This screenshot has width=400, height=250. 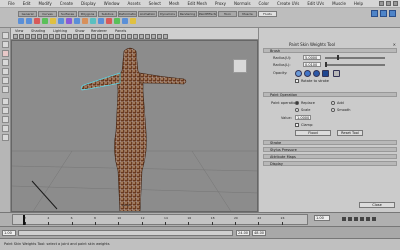 I want to click on shelf-tab-dynamics: Dynamics, so click(x=167, y=14).